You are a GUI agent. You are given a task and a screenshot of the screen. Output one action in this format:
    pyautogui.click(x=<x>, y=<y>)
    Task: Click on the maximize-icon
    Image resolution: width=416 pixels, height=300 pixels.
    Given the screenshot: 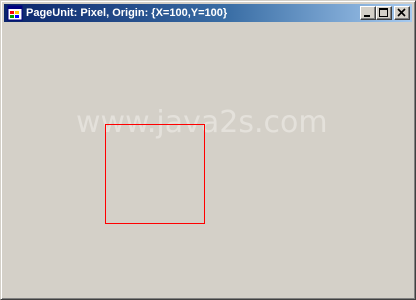 What is the action you would take?
    pyautogui.click(x=383, y=12)
    